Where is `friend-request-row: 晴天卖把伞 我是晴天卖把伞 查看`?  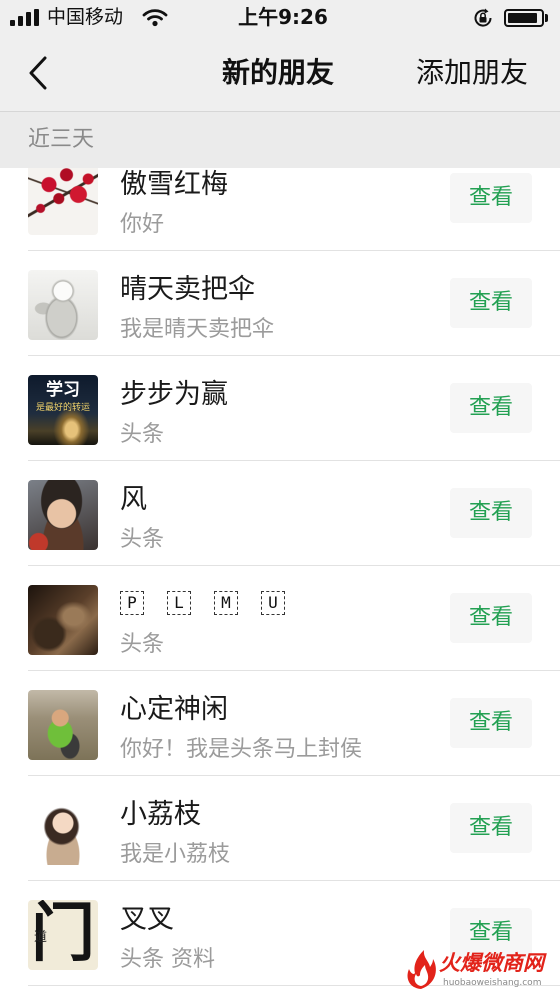 friend-request-row: 晴天卖把伞 我是晴天卖把伞 查看 is located at coordinates (280, 303).